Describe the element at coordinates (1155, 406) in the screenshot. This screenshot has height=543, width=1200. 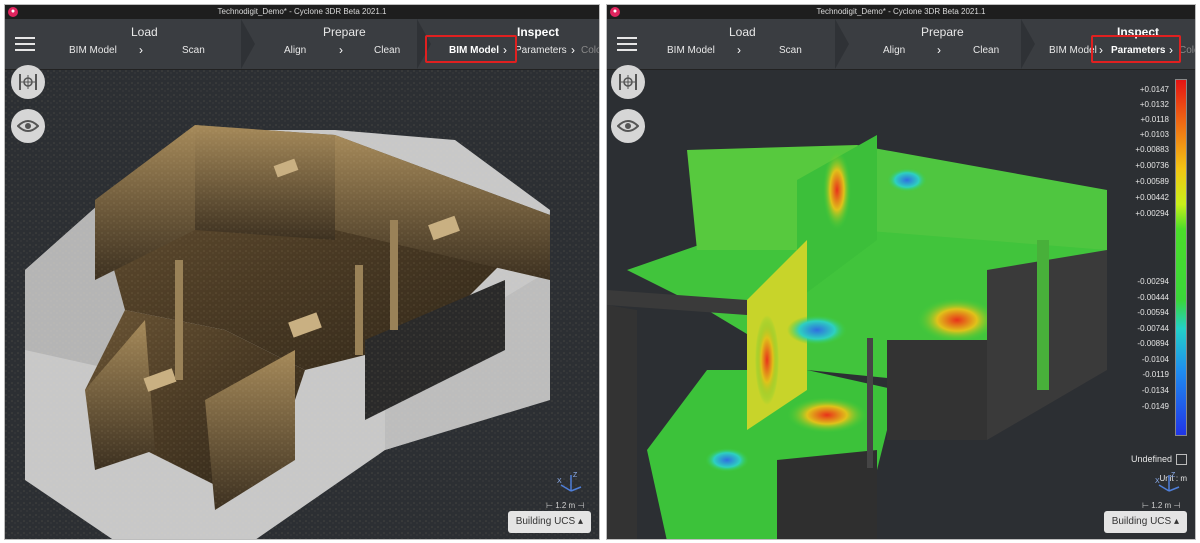
I see `legend-value: -0.0149` at that location.